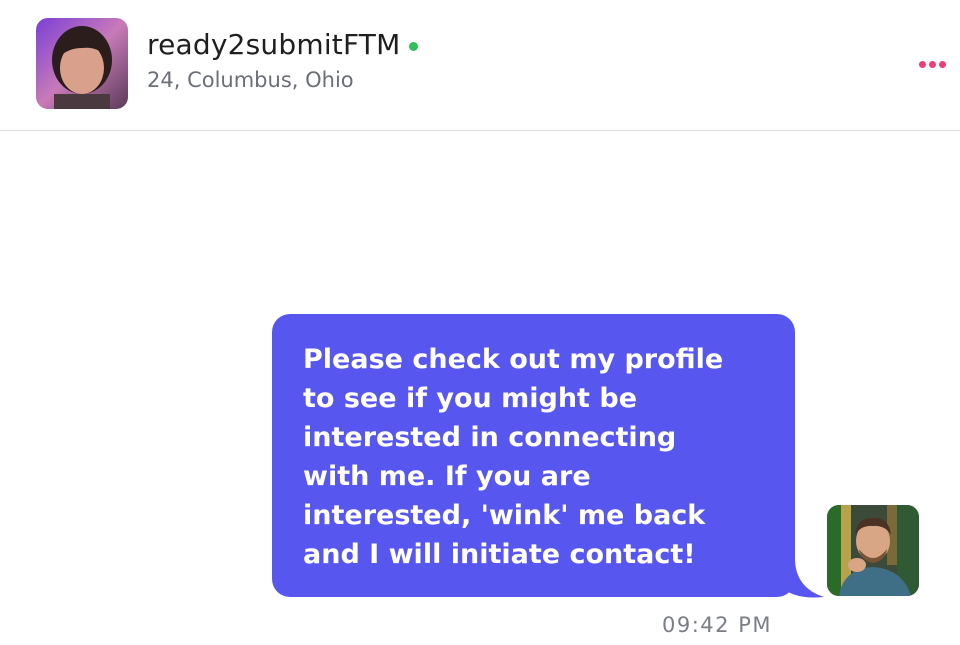 The width and height of the screenshot is (960, 645). I want to click on contact-avatar, so click(82, 63).